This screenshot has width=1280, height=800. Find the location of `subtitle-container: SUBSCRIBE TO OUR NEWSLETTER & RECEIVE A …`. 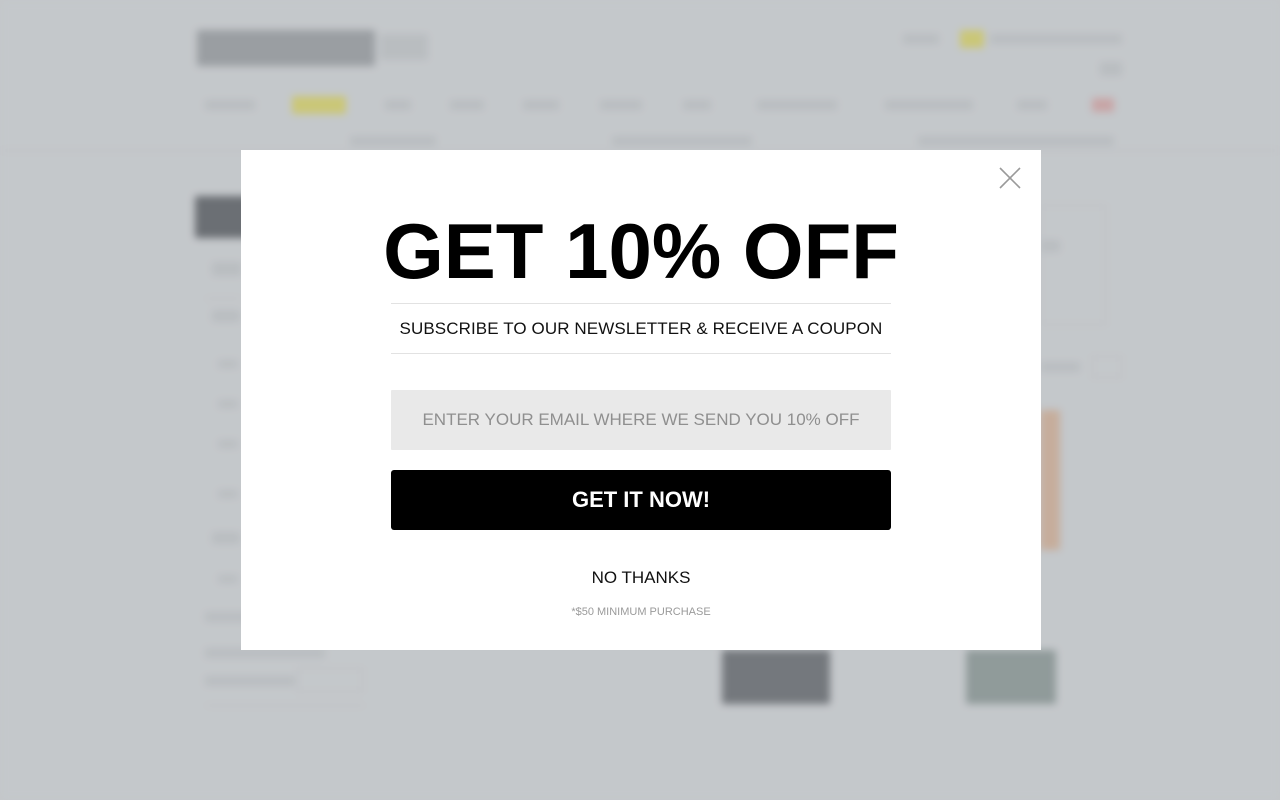

subtitle-container: SUBSCRIBE TO OUR NEWSLETTER & RECEIVE A … is located at coordinates (641, 328).